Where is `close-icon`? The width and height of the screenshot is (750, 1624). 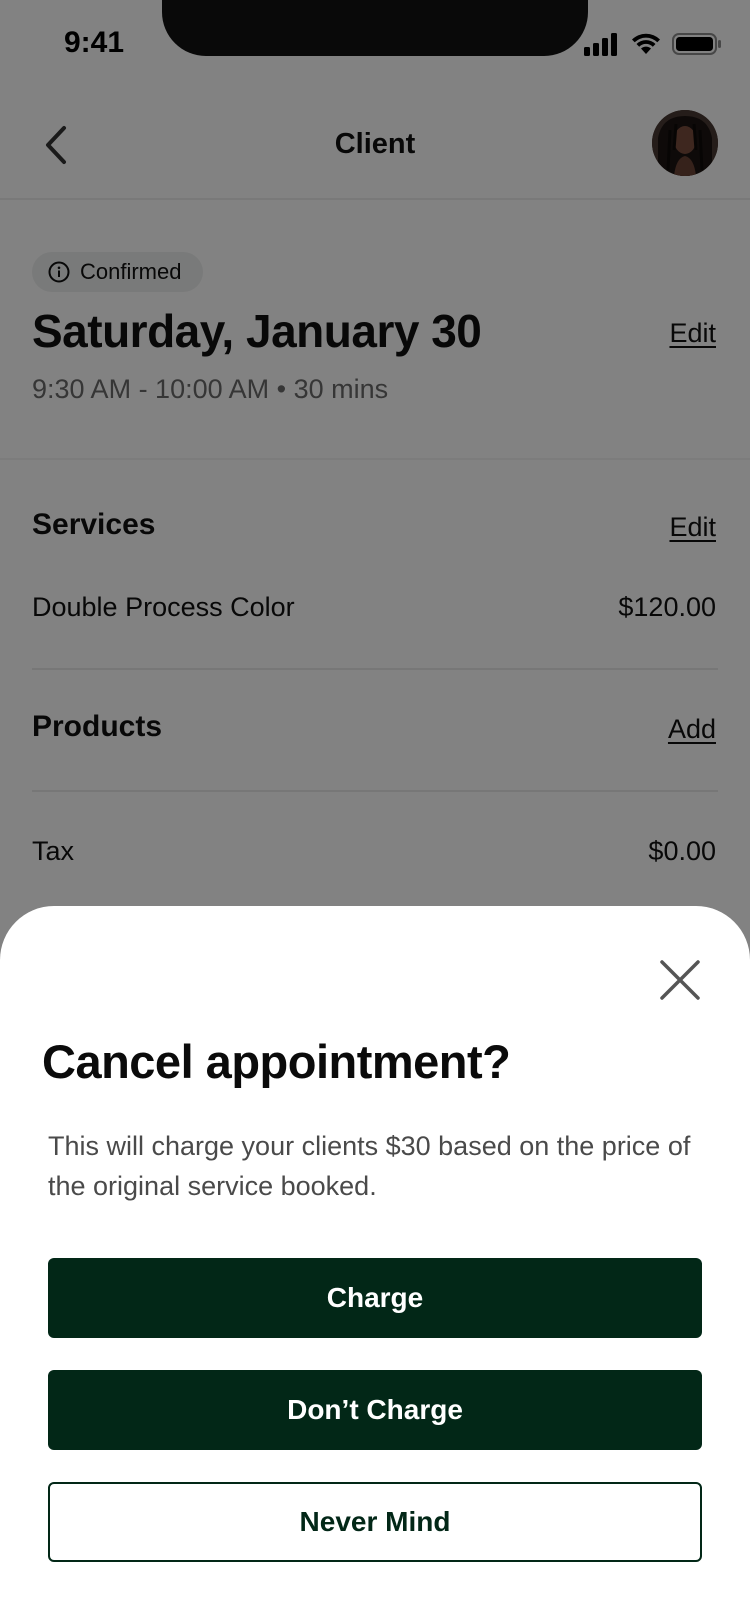 close-icon is located at coordinates (680, 980).